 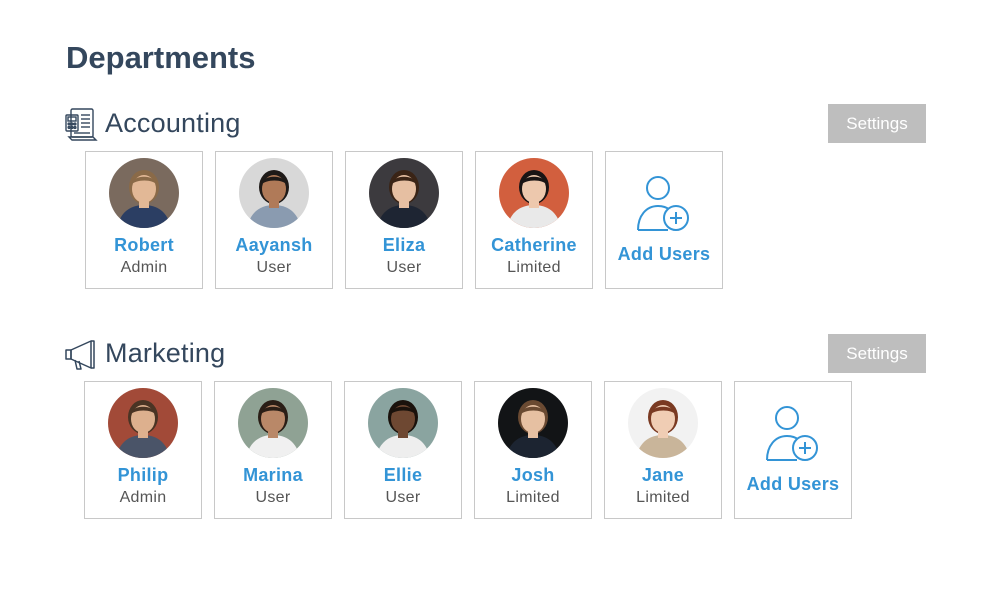 I want to click on user-card: Jane Limited, so click(x=663, y=450).